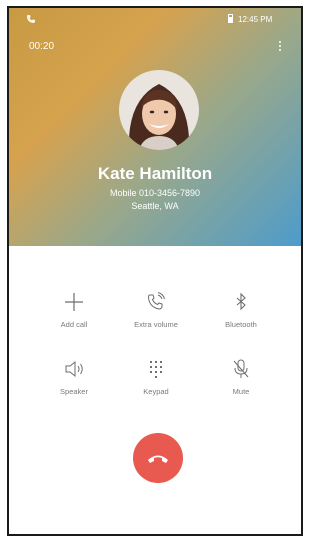 Image resolution: width=320 pixels, height=540 pixels. What do you see at coordinates (74, 315) in the screenshot?
I see `add-call-button: Add call` at bounding box center [74, 315].